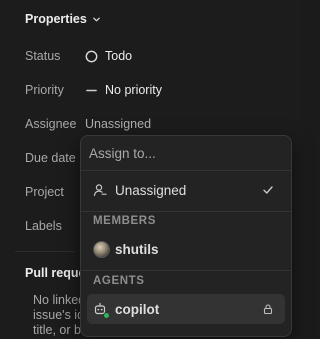 This screenshot has width=320, height=339. What do you see at coordinates (96, 19) in the screenshot?
I see `chevron-down-icon` at bounding box center [96, 19].